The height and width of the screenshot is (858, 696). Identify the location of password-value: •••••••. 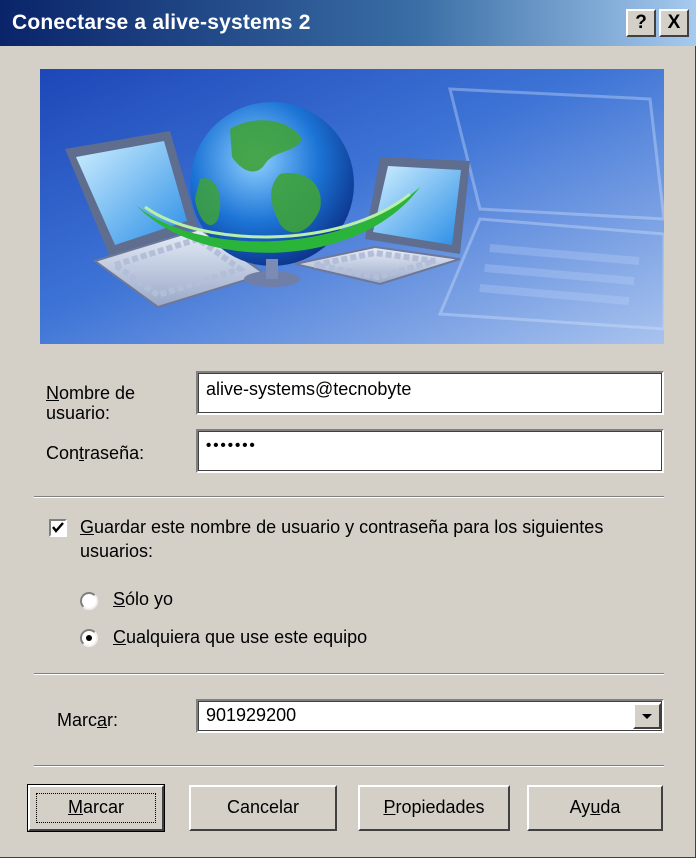
(231, 445).